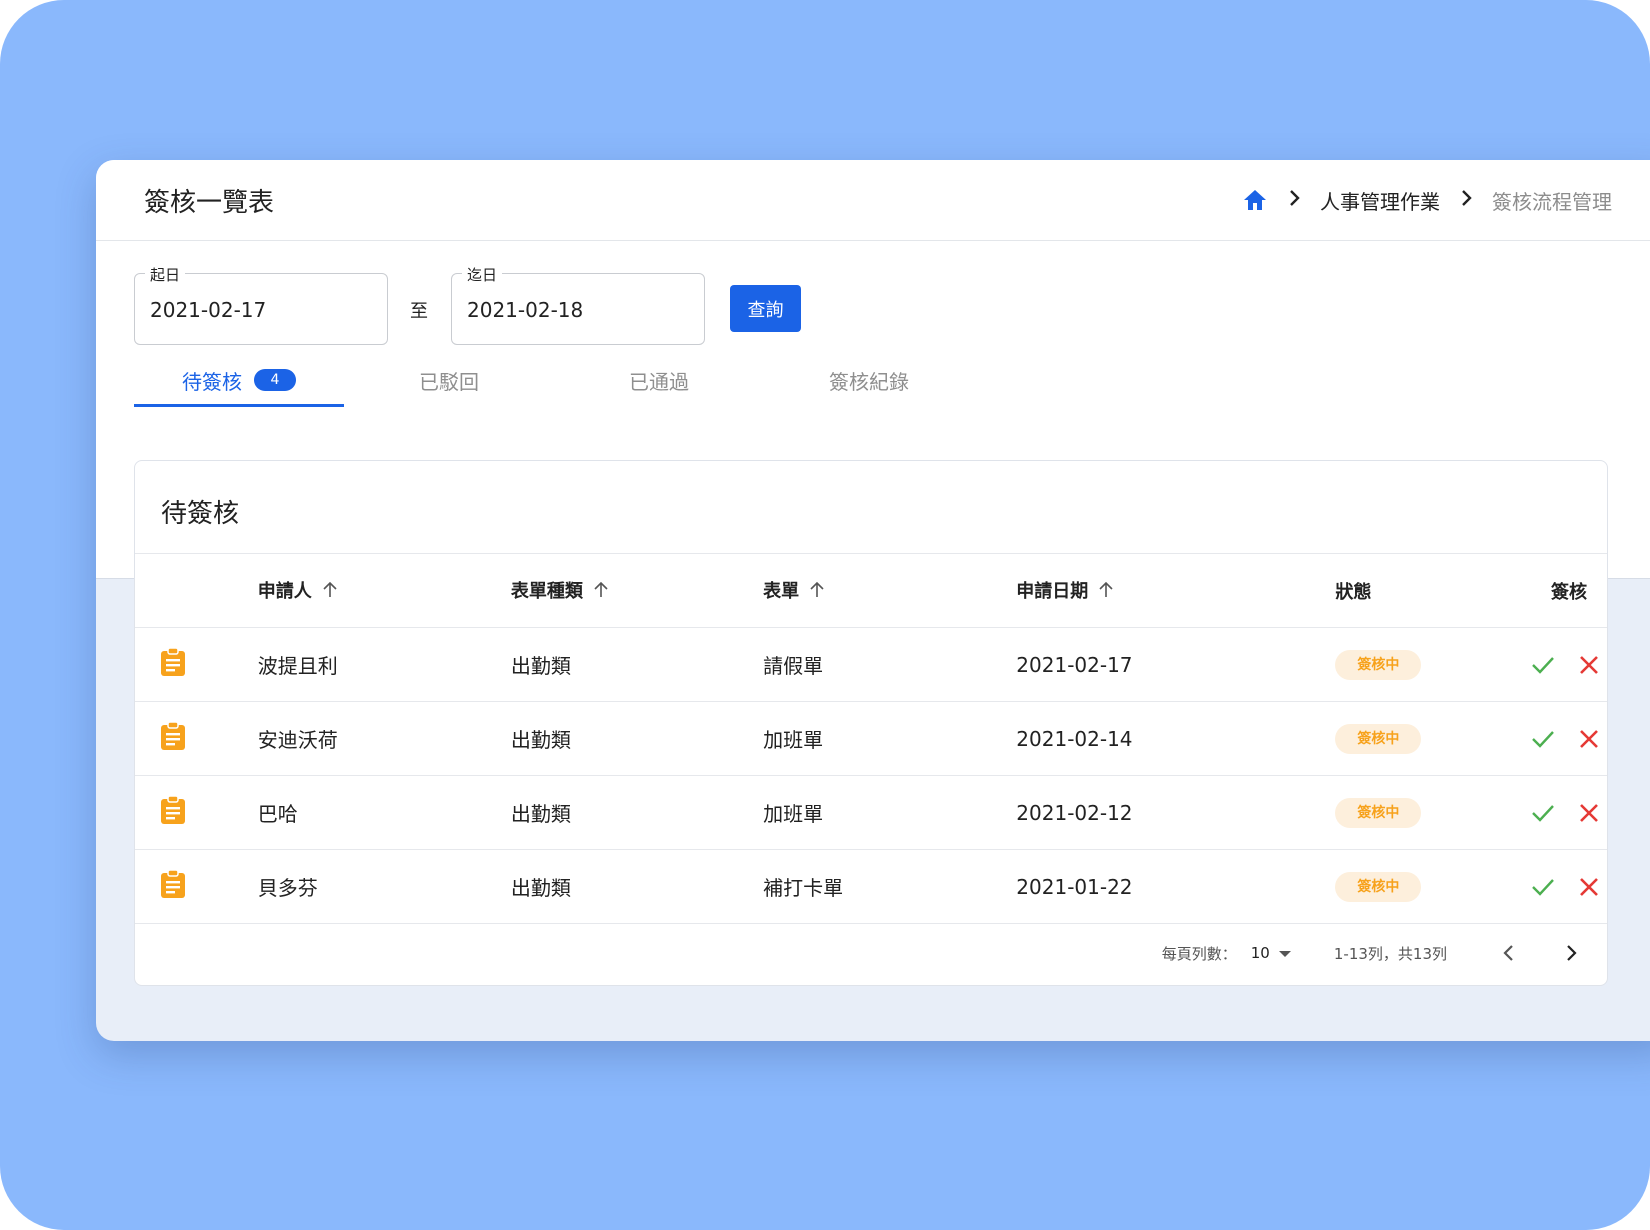  I want to click on tab-approved: 已通過, so click(659, 380).